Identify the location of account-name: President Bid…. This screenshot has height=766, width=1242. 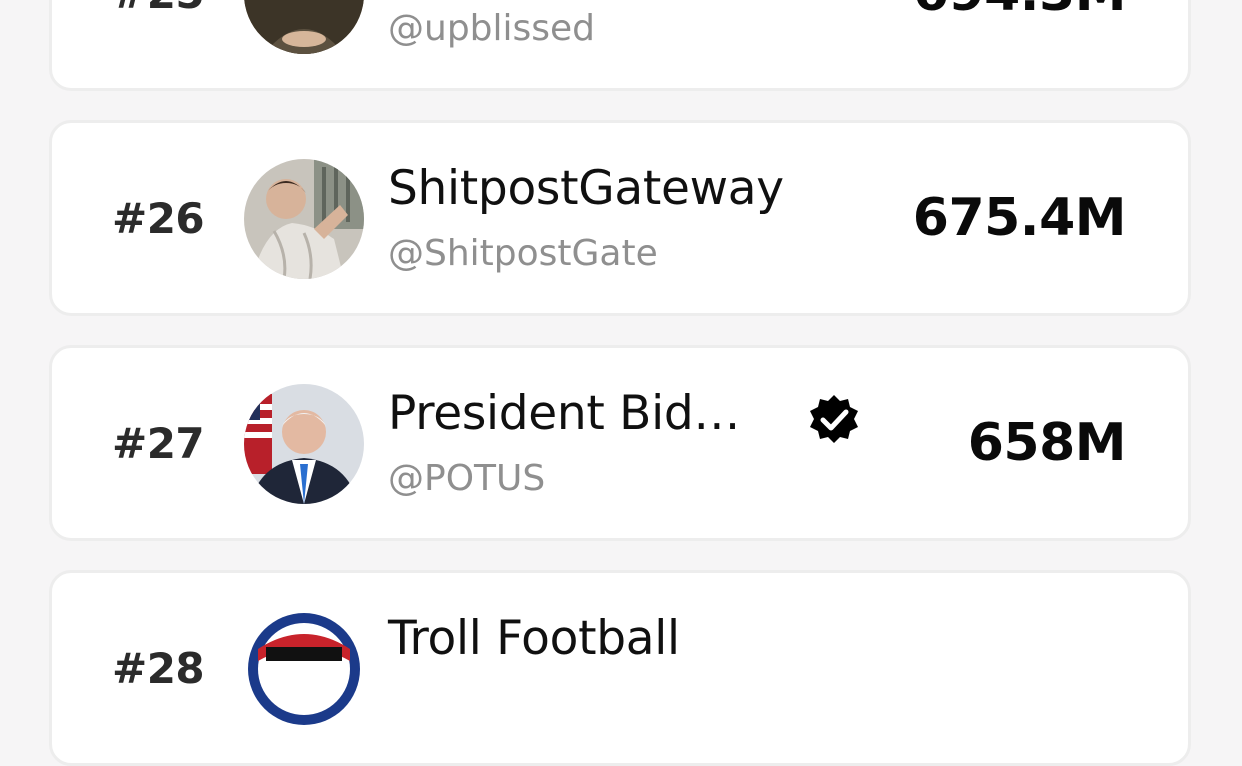
(564, 413).